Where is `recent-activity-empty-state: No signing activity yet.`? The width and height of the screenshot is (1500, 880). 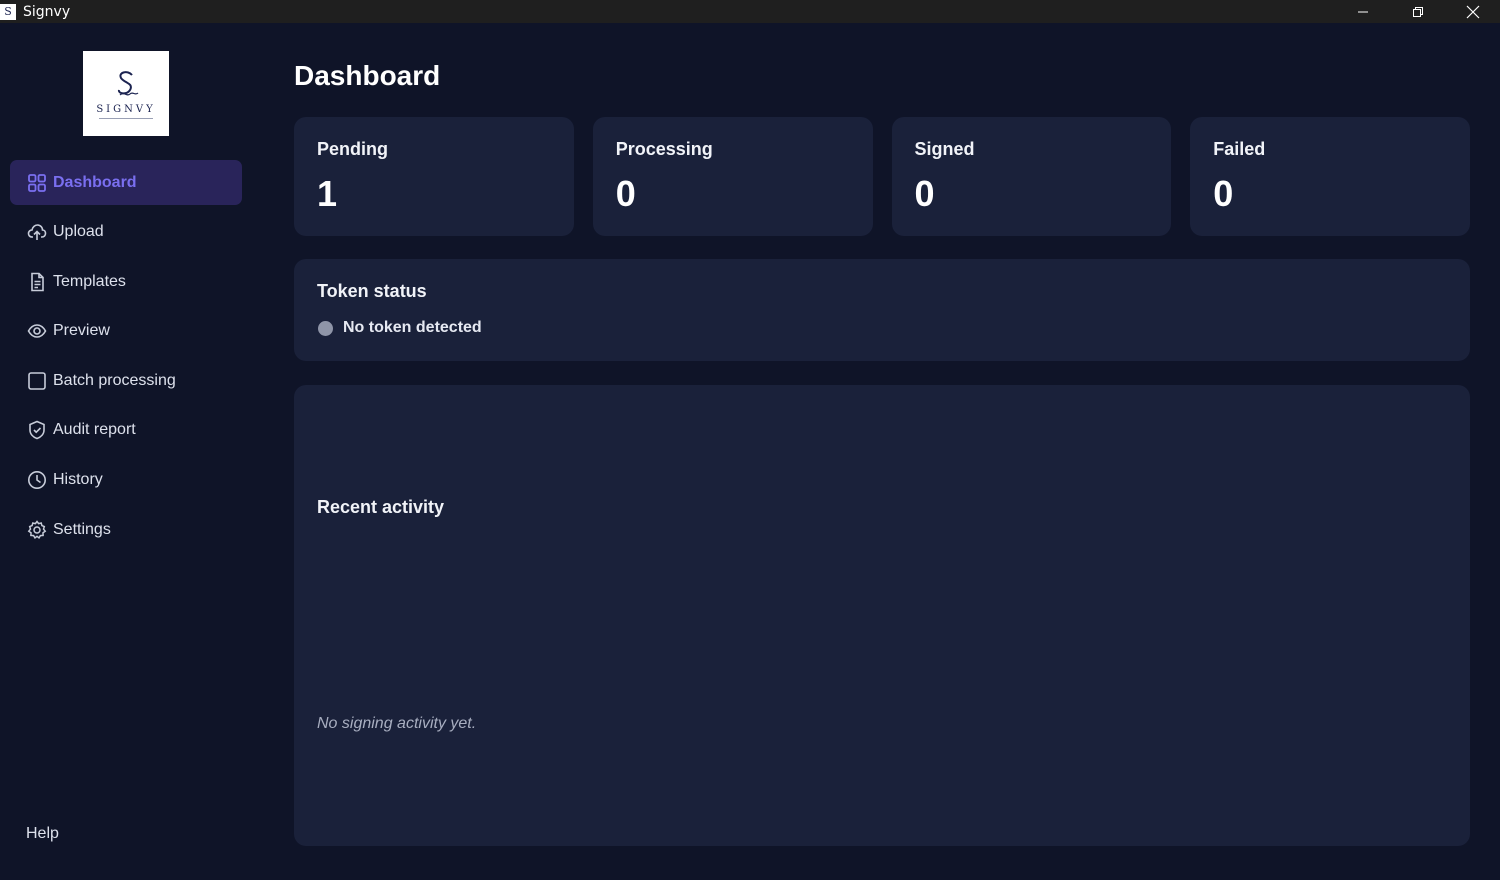
recent-activity-empty-state: No signing activity yet. is located at coordinates (397, 723).